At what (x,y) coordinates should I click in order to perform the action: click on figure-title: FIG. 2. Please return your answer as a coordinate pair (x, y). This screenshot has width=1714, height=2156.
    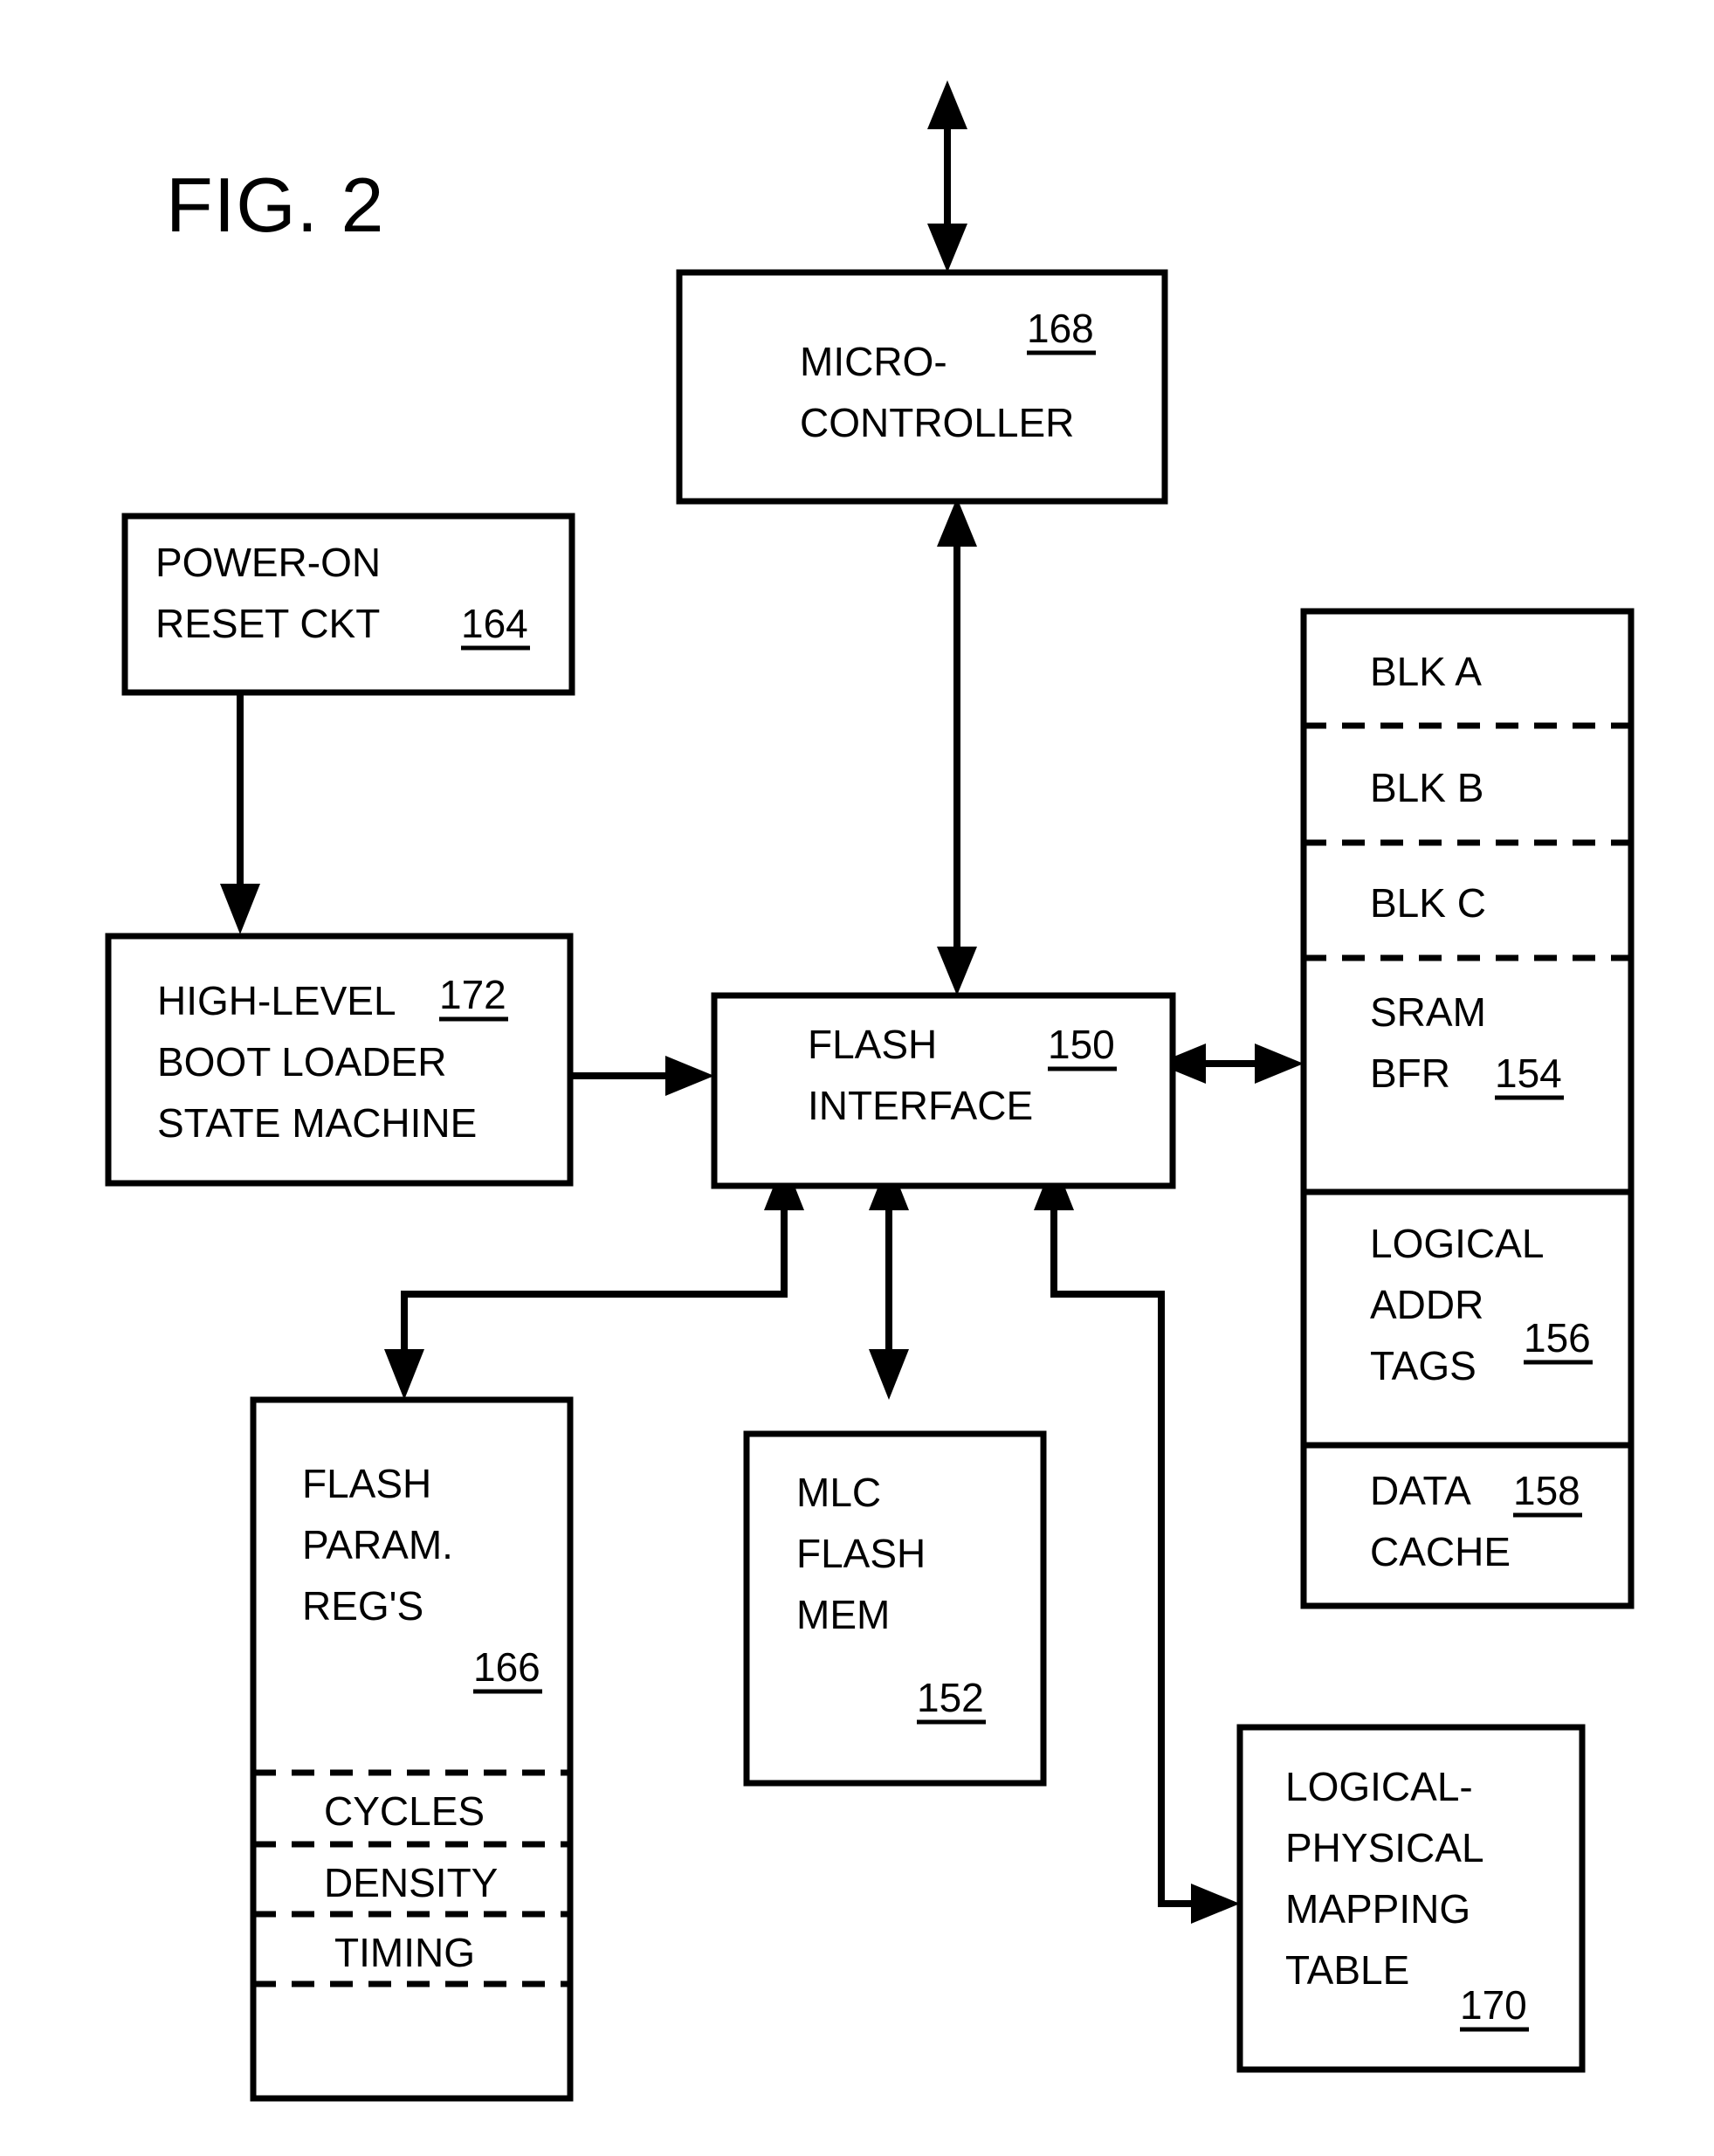
    Looking at the image, I should click on (275, 205).